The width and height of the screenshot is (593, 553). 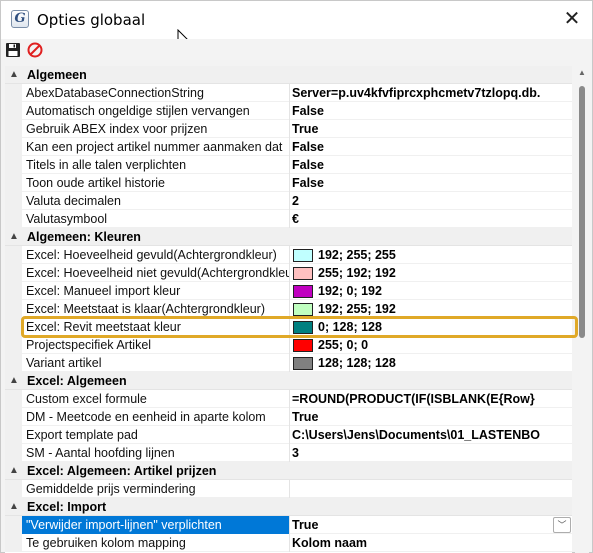 I want to click on property-name: SM - Aantal hoofding lijnen, so click(x=100, y=453).